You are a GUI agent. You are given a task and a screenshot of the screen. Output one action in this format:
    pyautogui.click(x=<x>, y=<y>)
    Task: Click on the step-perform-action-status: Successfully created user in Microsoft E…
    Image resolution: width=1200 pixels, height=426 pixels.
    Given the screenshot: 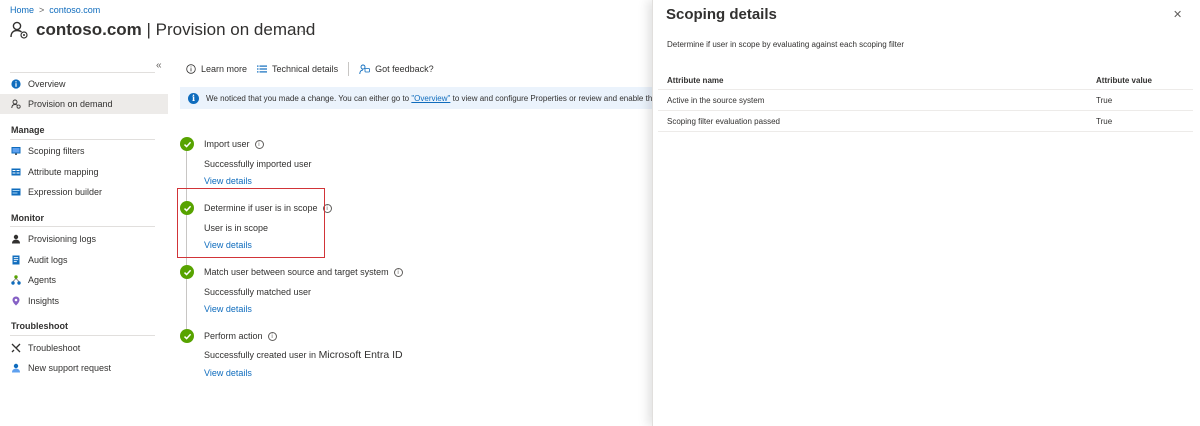 What is the action you would take?
    pyautogui.click(x=303, y=355)
    